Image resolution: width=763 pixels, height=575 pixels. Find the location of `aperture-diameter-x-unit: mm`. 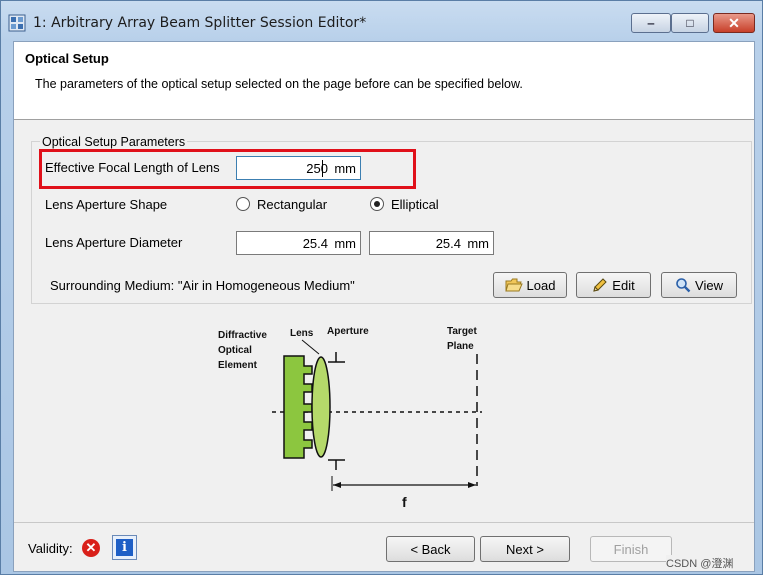

aperture-diameter-x-unit: mm is located at coordinates (345, 243).